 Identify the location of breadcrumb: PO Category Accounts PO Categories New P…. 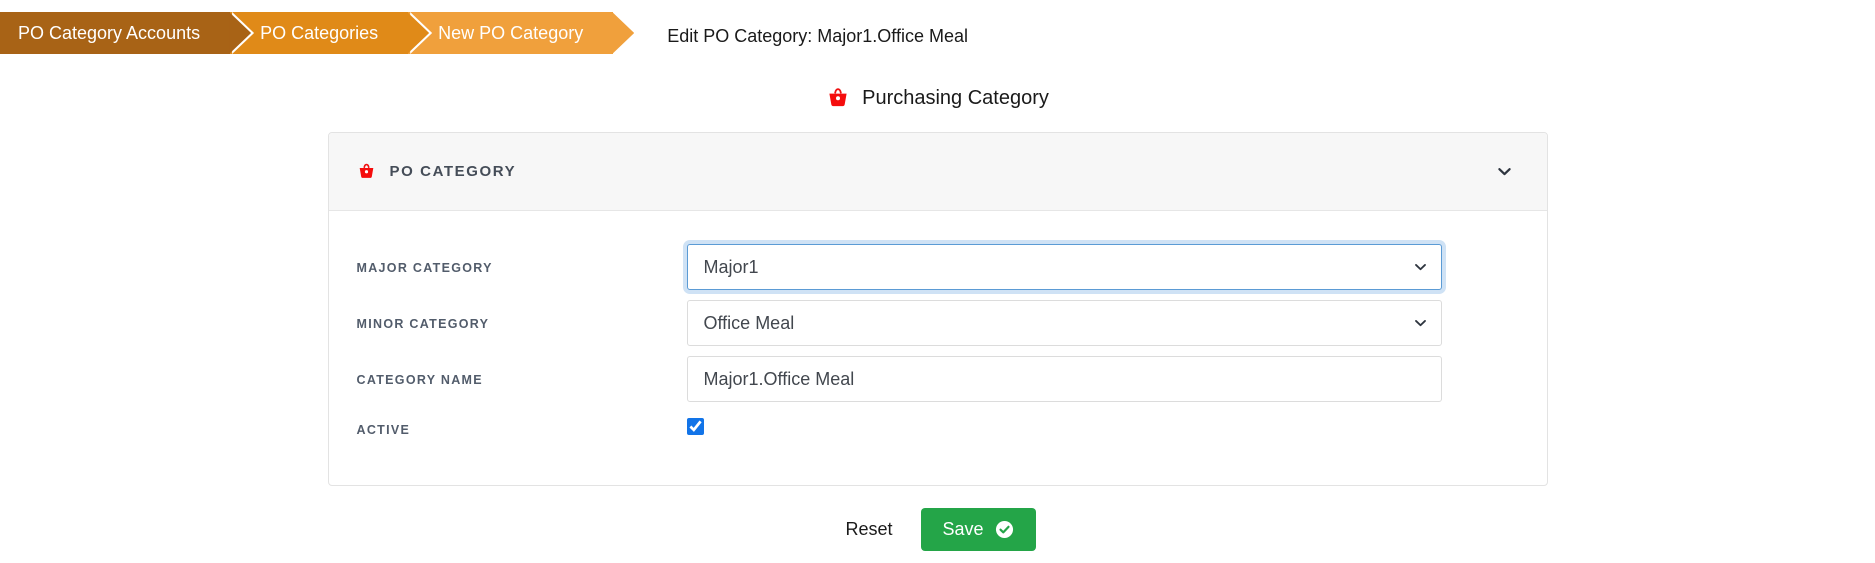
(937, 36).